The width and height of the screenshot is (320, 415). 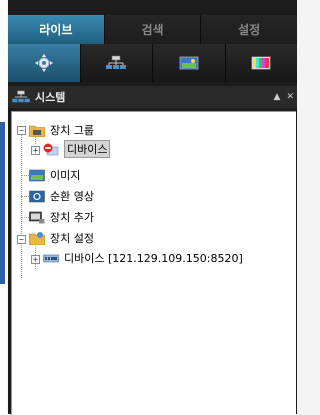 I want to click on ptz-joystick-icon, so click(x=43, y=63).